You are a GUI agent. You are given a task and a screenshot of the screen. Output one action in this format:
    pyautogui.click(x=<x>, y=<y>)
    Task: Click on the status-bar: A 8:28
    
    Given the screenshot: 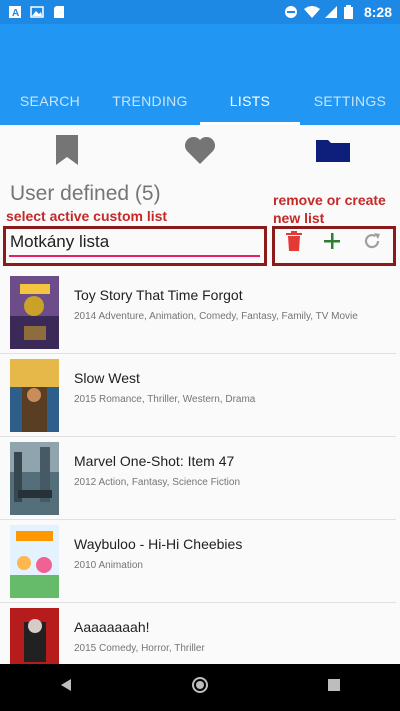 What is the action you would take?
    pyautogui.click(x=200, y=12)
    